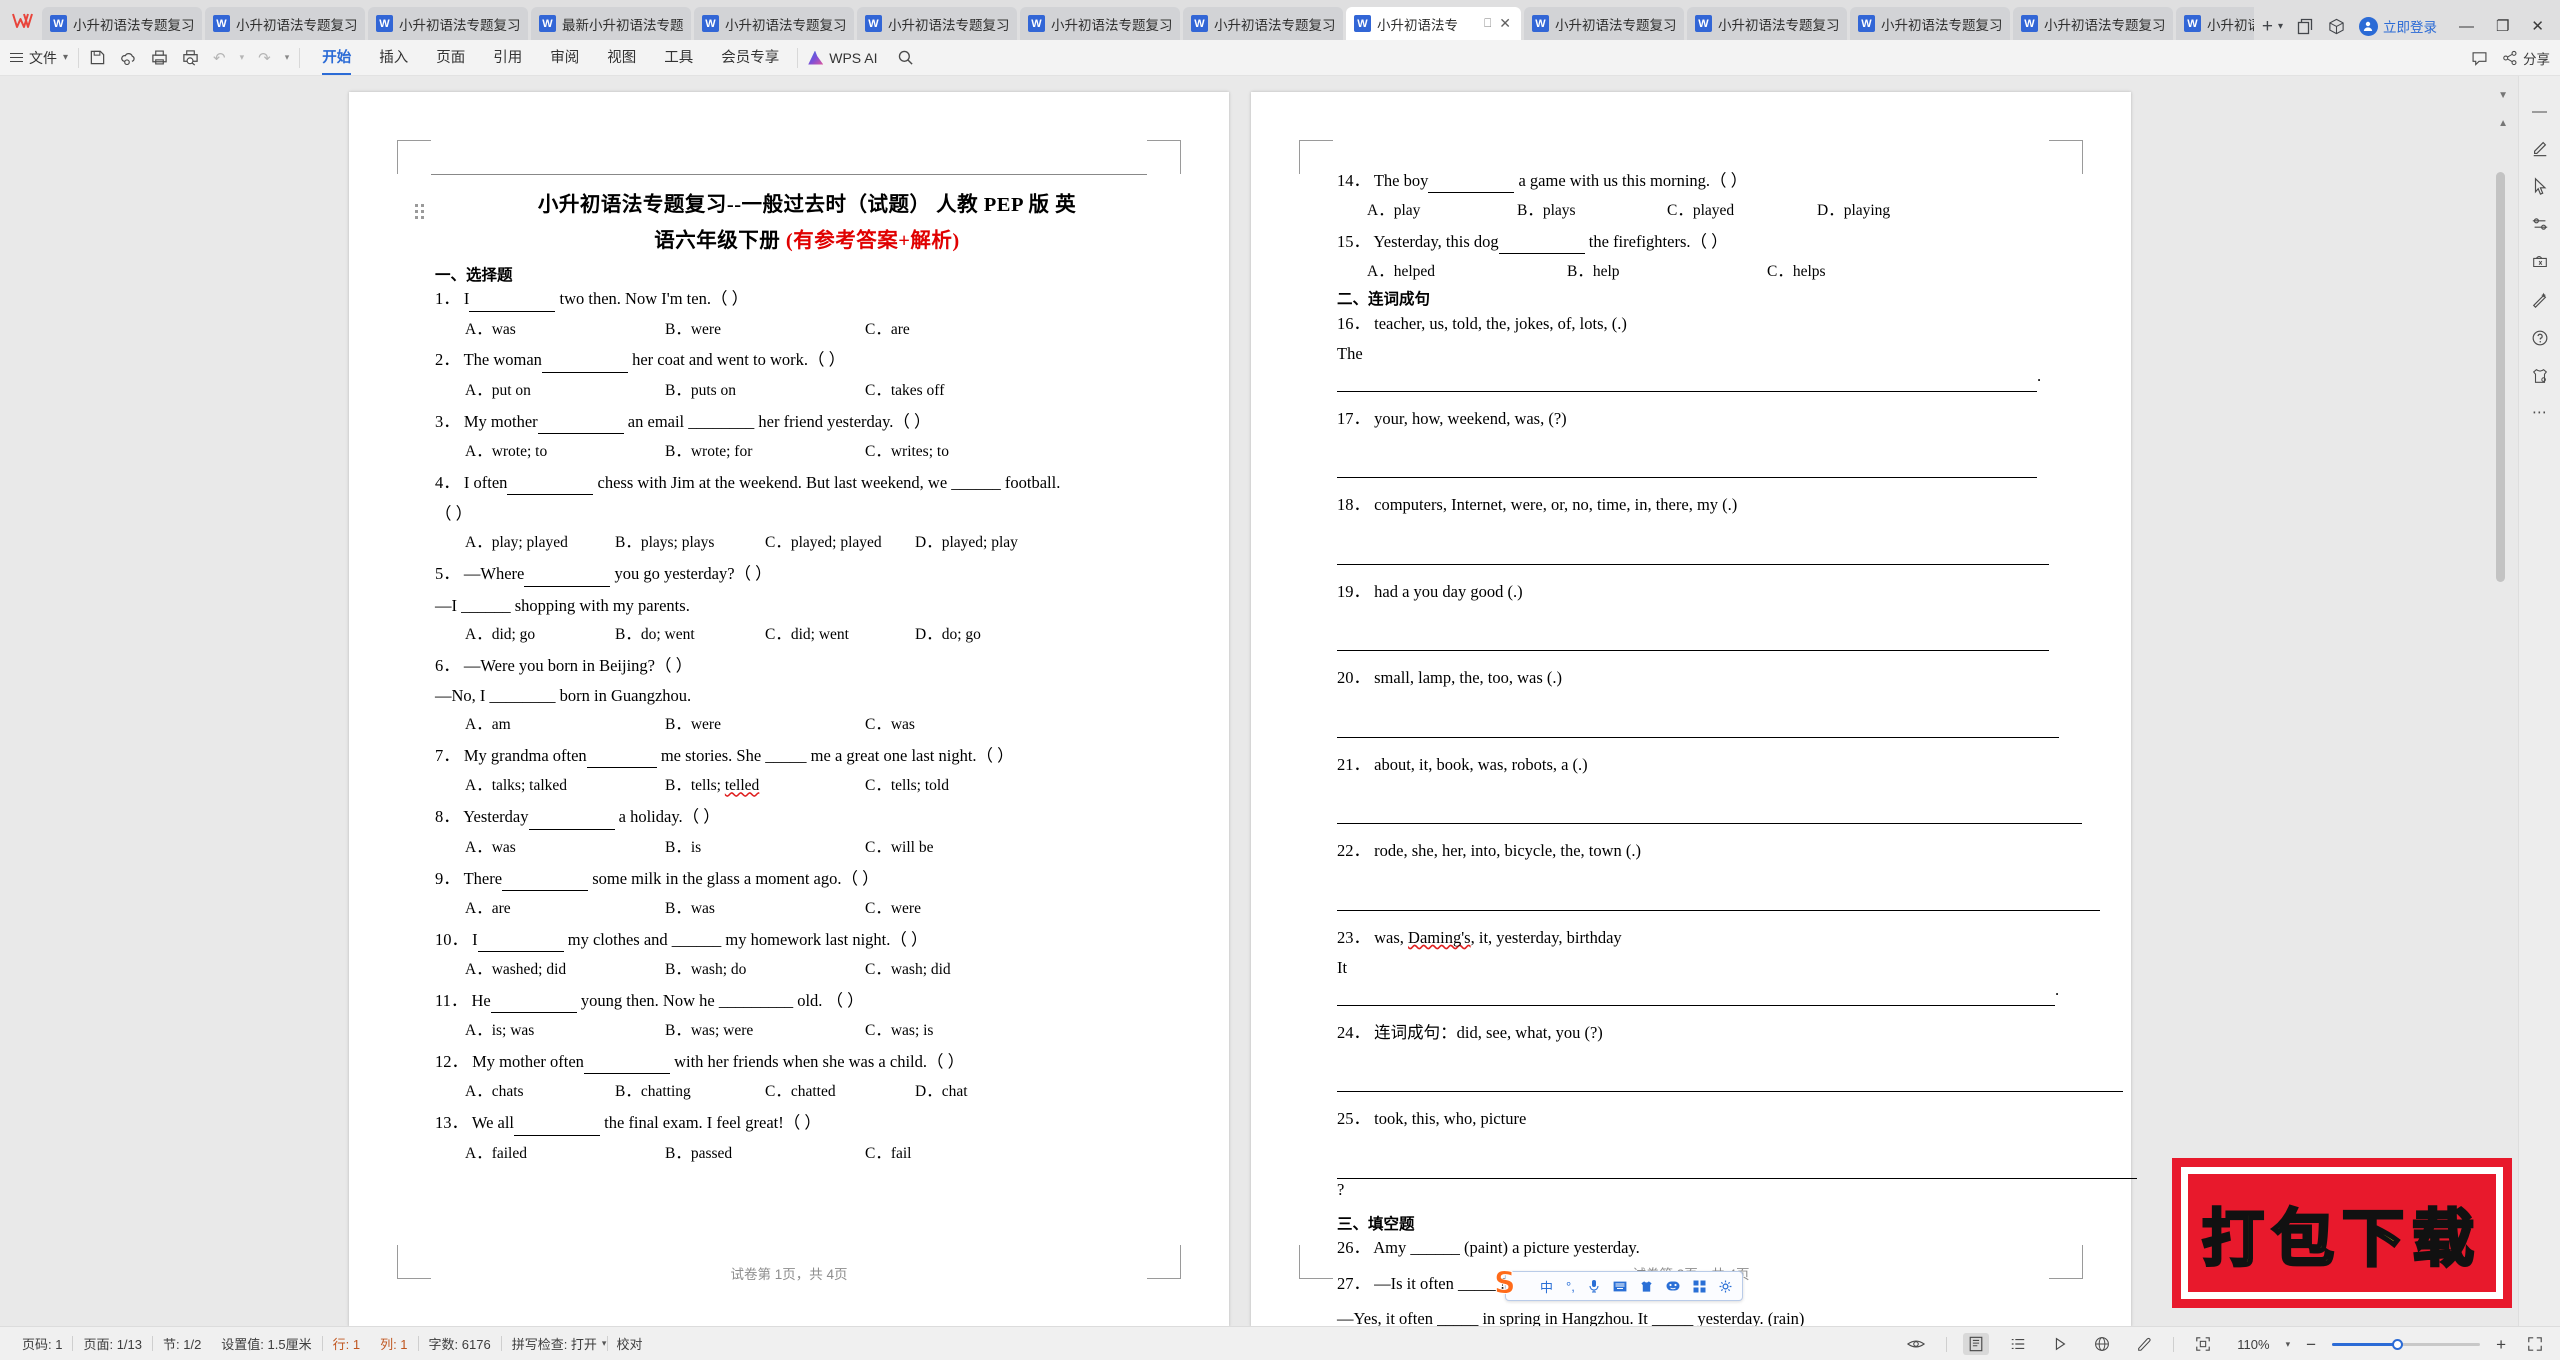 The image size is (2560, 1360). I want to click on answer-line-row: ?, so click(1737, 1176).